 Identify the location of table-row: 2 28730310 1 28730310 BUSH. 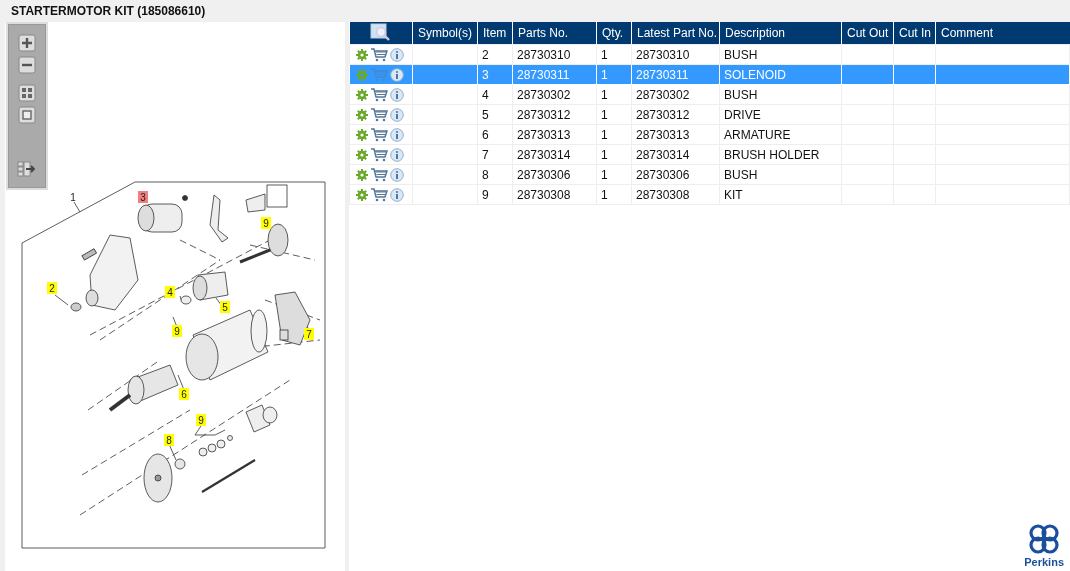
(709, 54).